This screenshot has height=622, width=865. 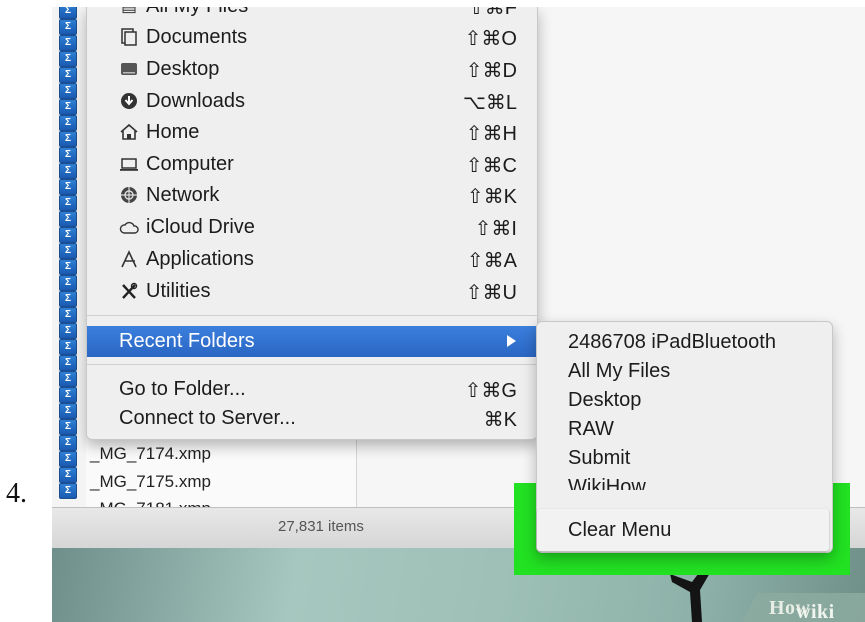 I want to click on file-icon-column: ΣΣΣΣΣΣΣΣΣΣΣΣΣΣΣΣΣΣΣΣΣΣΣΣΣΣΣΣΣΣΣ, so click(x=69, y=257).